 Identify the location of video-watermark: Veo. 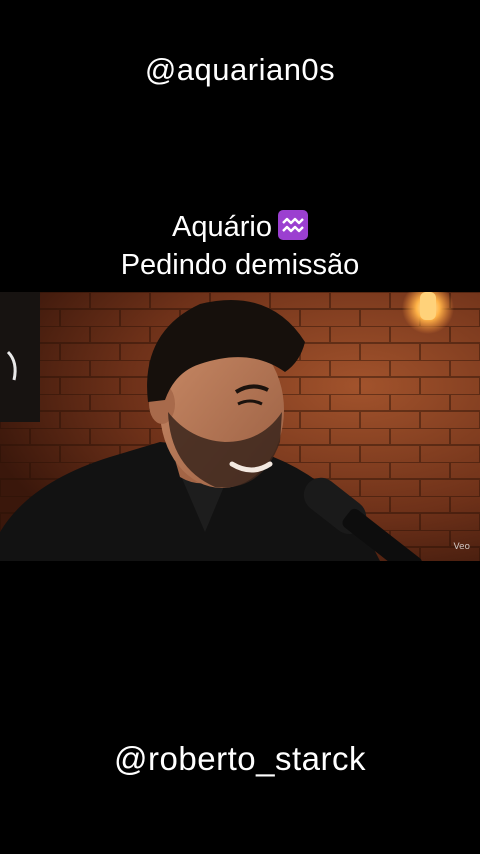
(461, 547).